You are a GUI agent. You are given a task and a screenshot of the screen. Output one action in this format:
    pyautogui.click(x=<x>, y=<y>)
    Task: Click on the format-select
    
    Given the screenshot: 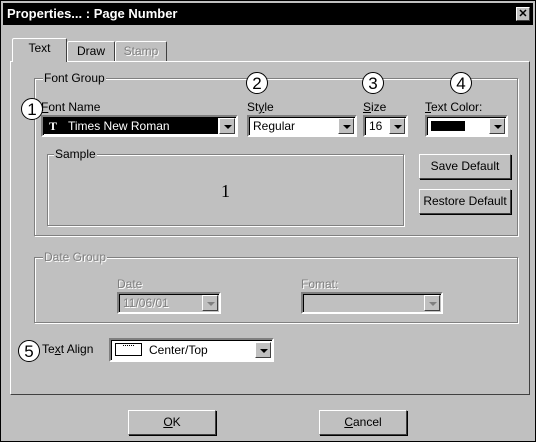 What is the action you would take?
    pyautogui.click(x=372, y=303)
    